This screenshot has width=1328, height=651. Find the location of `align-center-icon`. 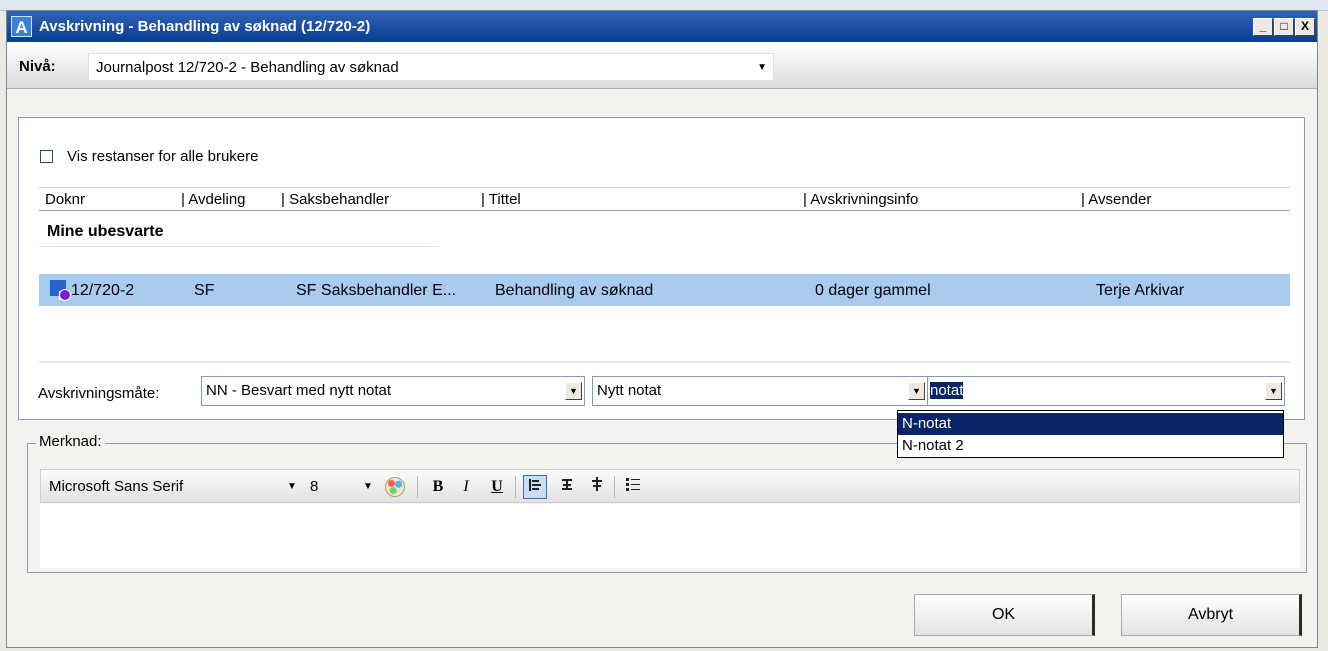

align-center-icon is located at coordinates (567, 484).